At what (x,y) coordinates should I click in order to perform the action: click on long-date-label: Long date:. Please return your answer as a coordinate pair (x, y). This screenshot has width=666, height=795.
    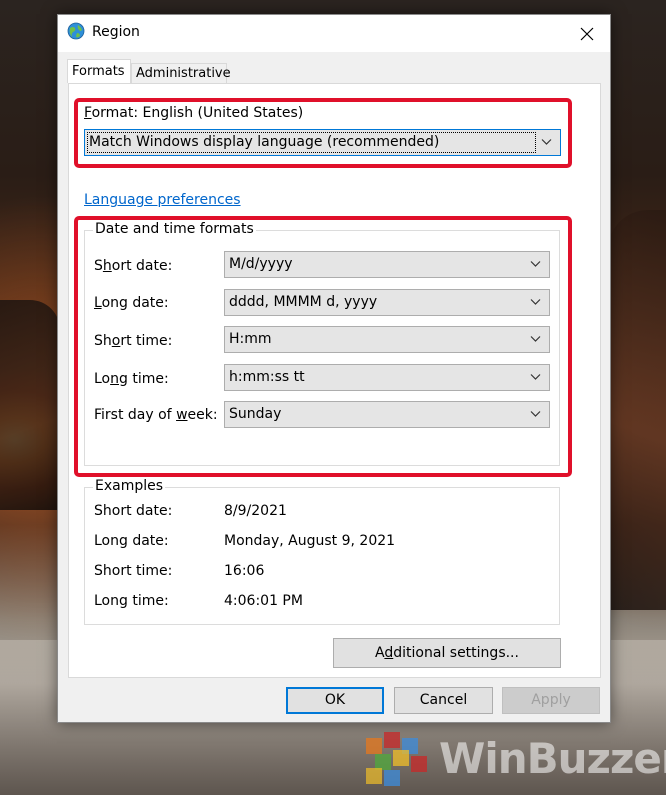
    Looking at the image, I should click on (131, 303).